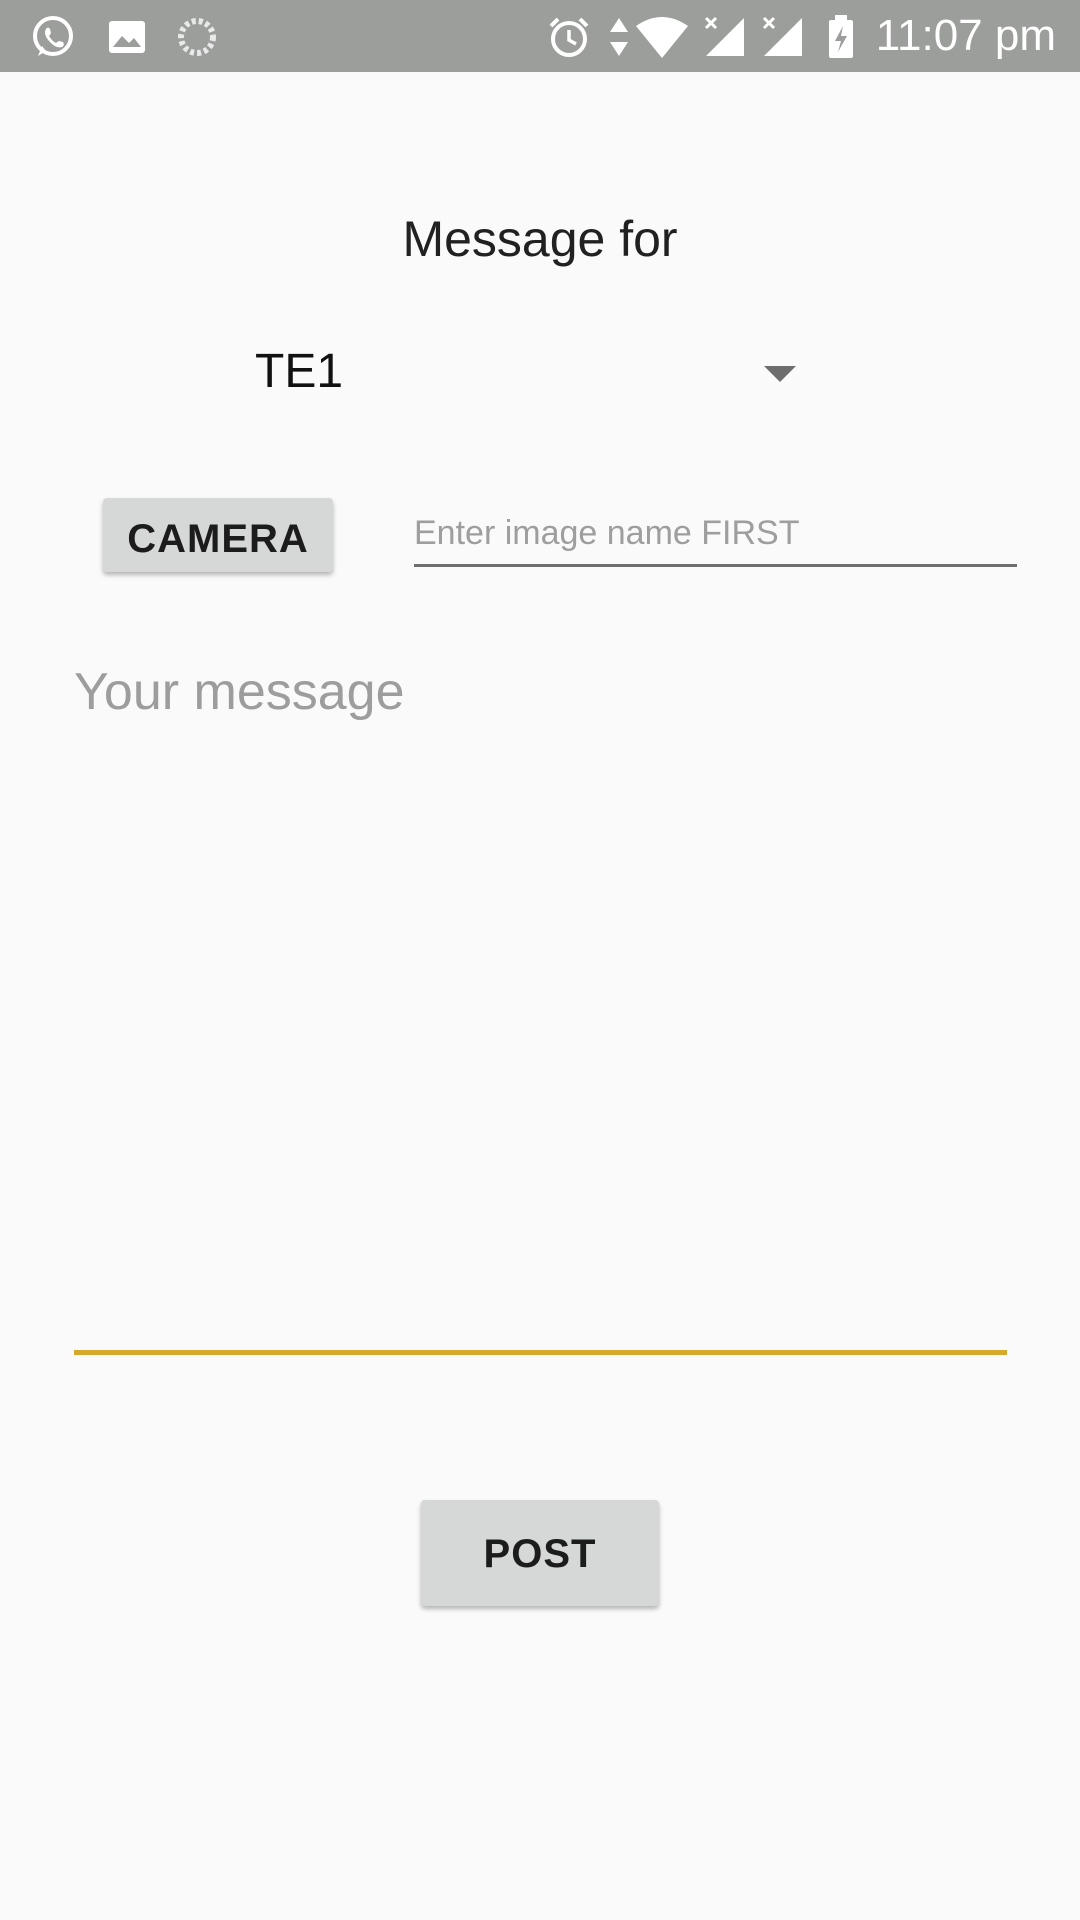 The width and height of the screenshot is (1080, 1920). I want to click on status-time: 11:07 pm, so click(965, 35).